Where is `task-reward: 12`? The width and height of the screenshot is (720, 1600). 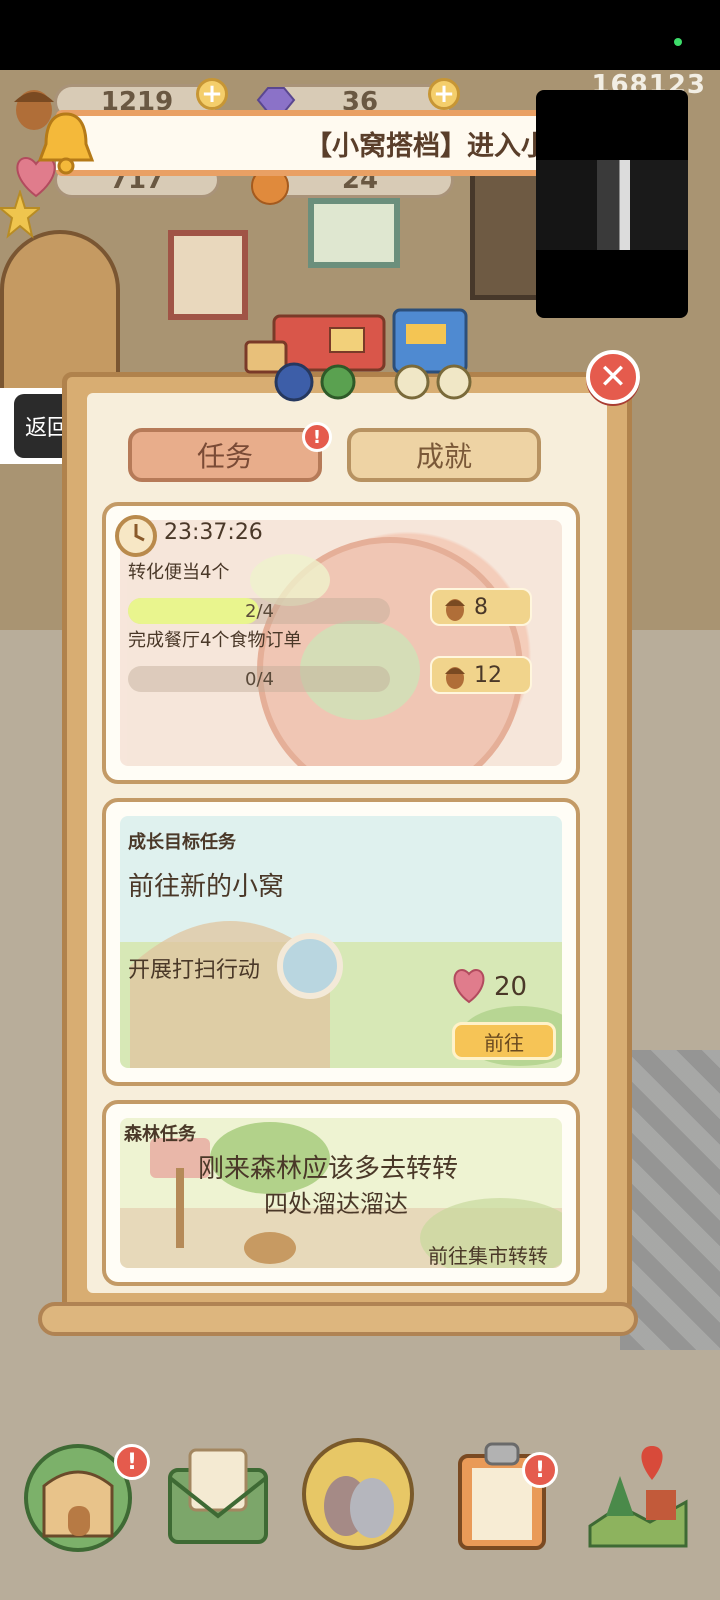
task-reward: 12 is located at coordinates (481, 675).